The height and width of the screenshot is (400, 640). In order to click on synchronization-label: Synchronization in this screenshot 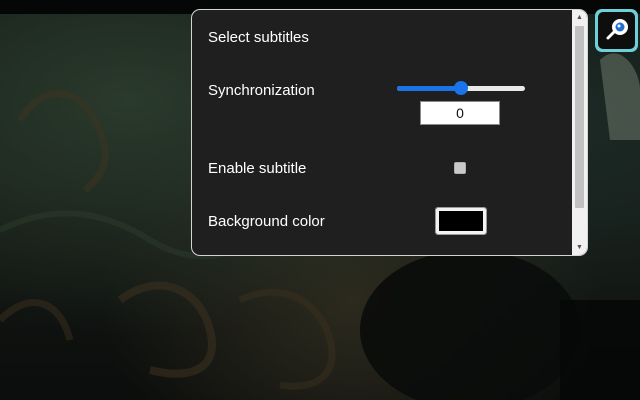, I will do `click(261, 90)`.